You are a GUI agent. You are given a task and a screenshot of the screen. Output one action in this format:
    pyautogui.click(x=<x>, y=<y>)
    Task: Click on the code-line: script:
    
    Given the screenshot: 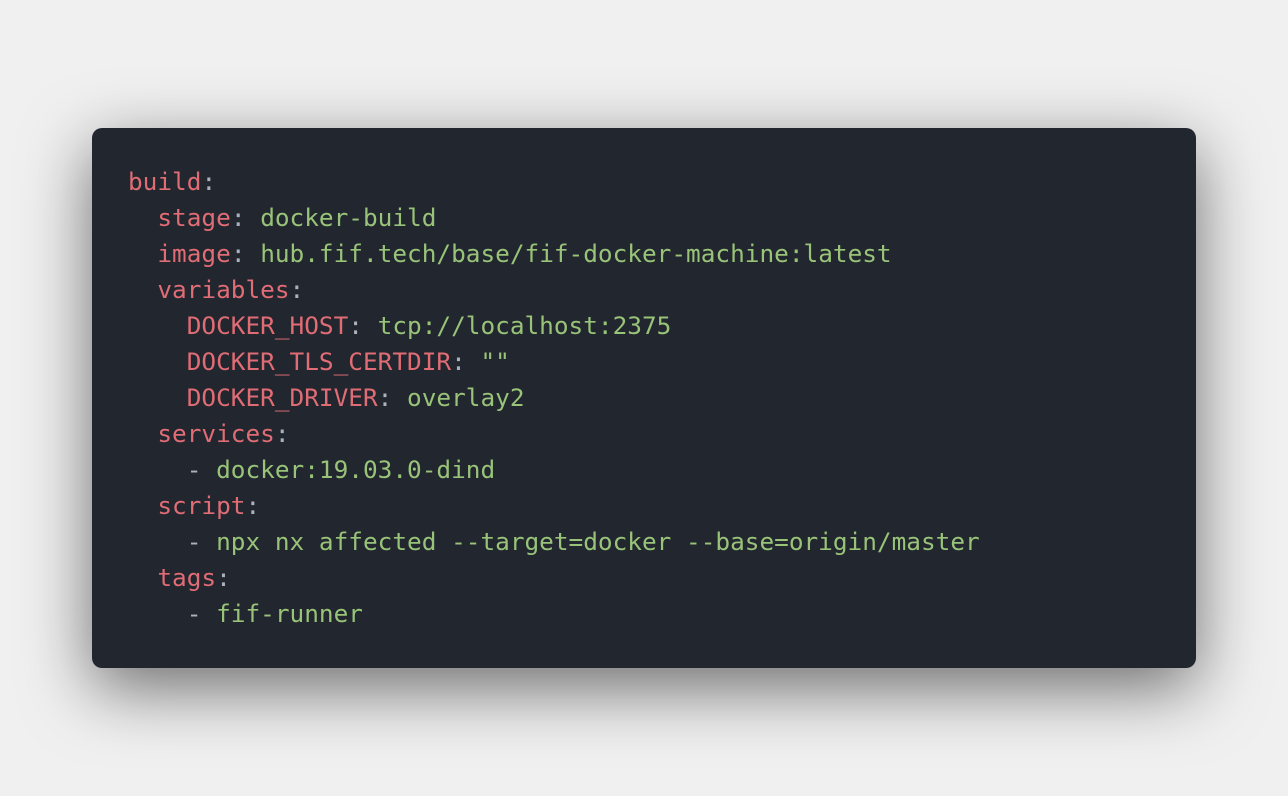 What is the action you would take?
    pyautogui.click(x=209, y=505)
    